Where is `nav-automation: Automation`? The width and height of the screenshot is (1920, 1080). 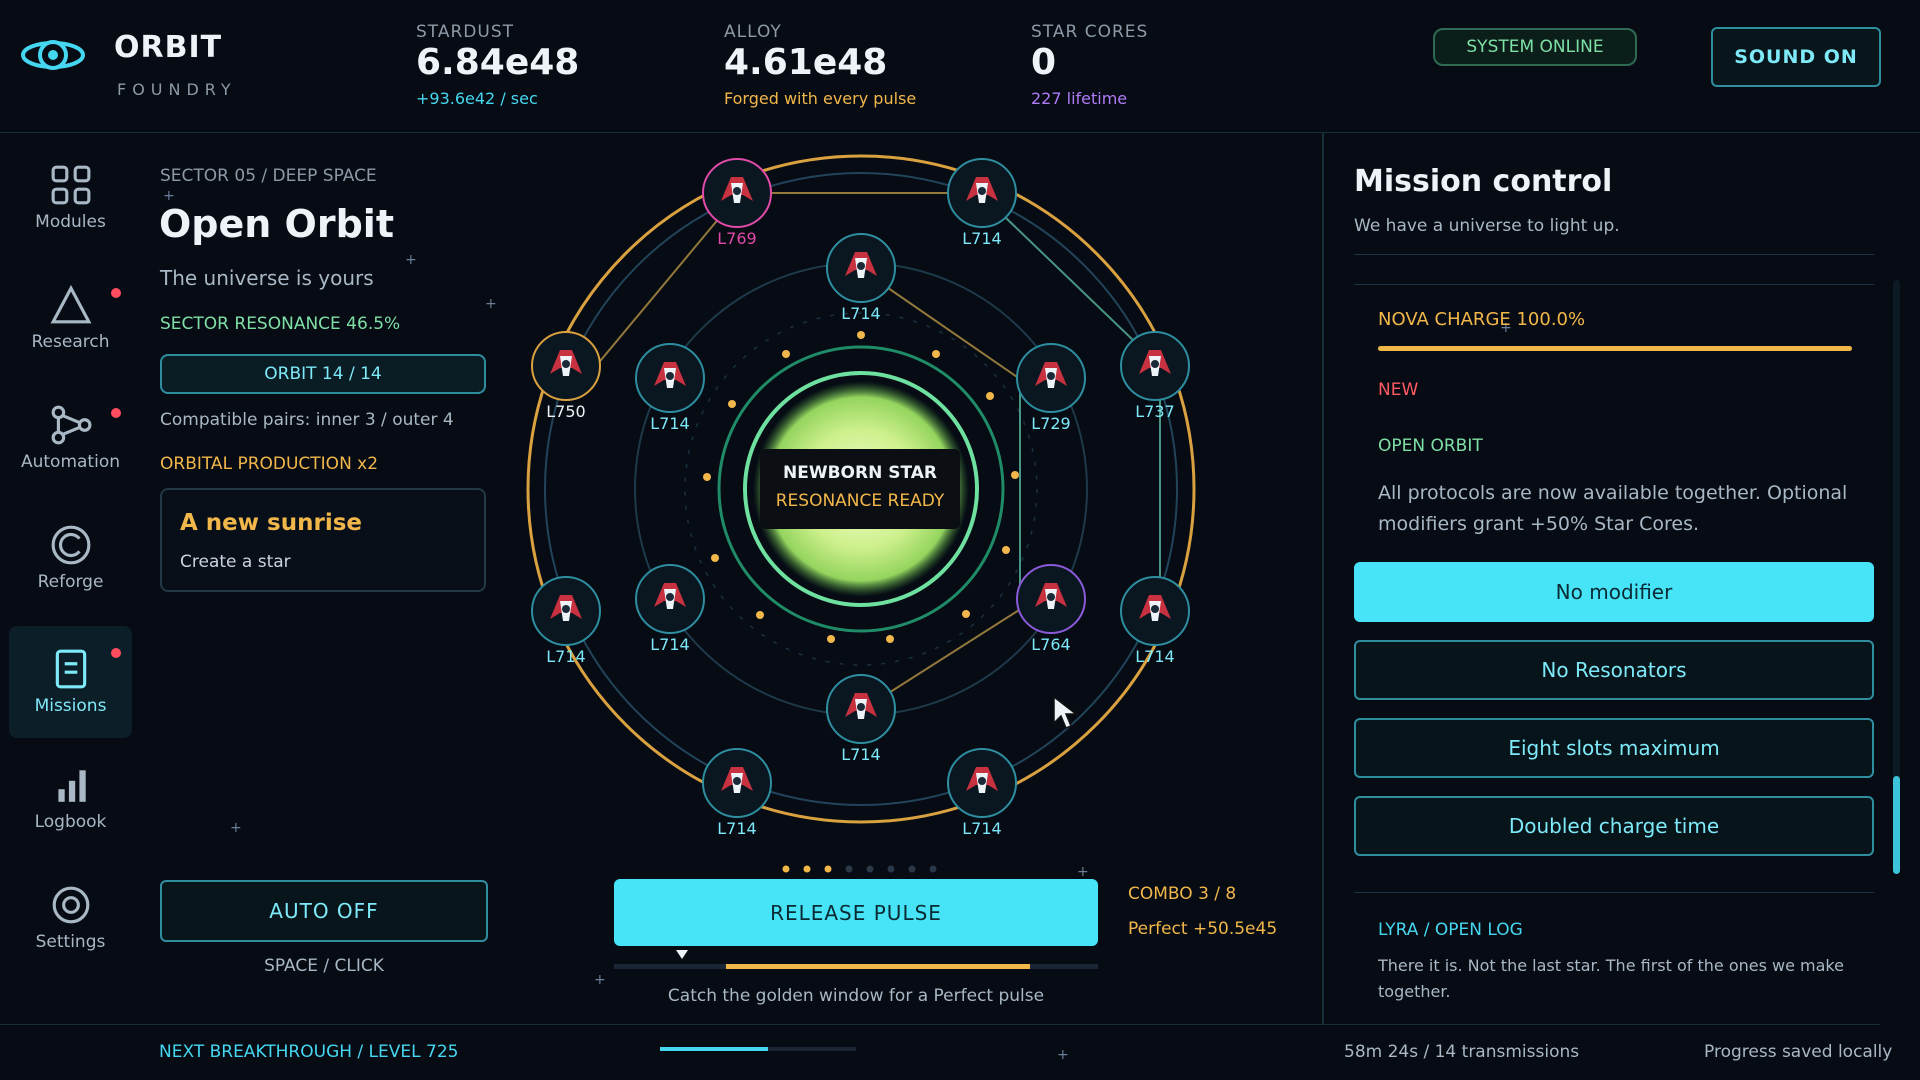
nav-automation: Automation is located at coordinates (70, 438).